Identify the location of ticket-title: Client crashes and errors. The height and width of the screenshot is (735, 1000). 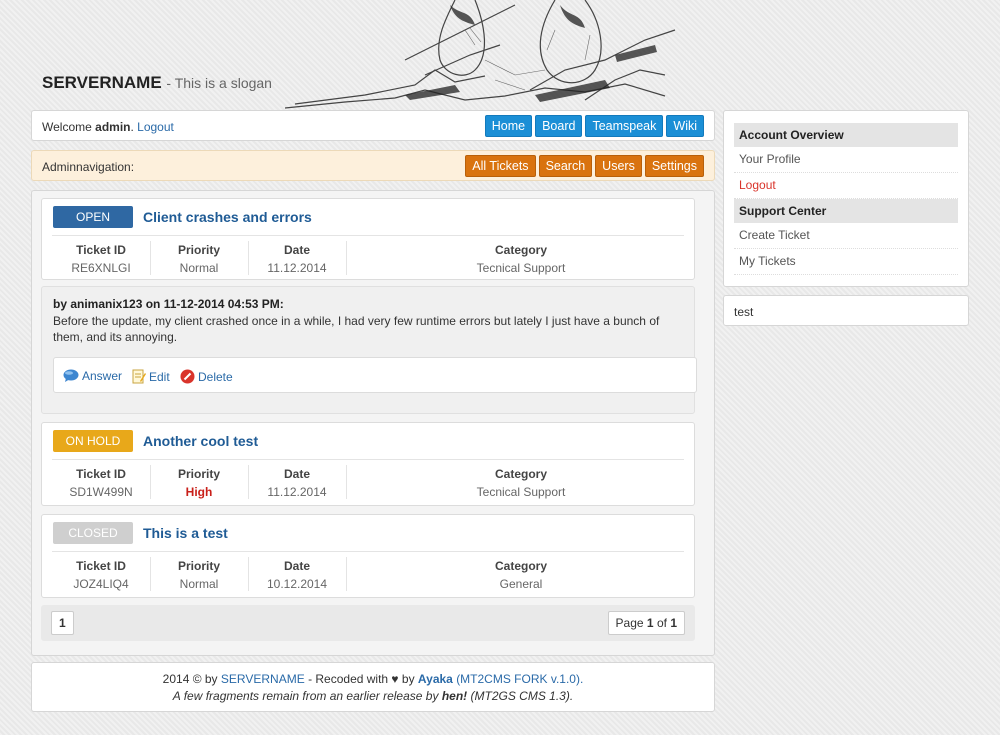
(227, 217).